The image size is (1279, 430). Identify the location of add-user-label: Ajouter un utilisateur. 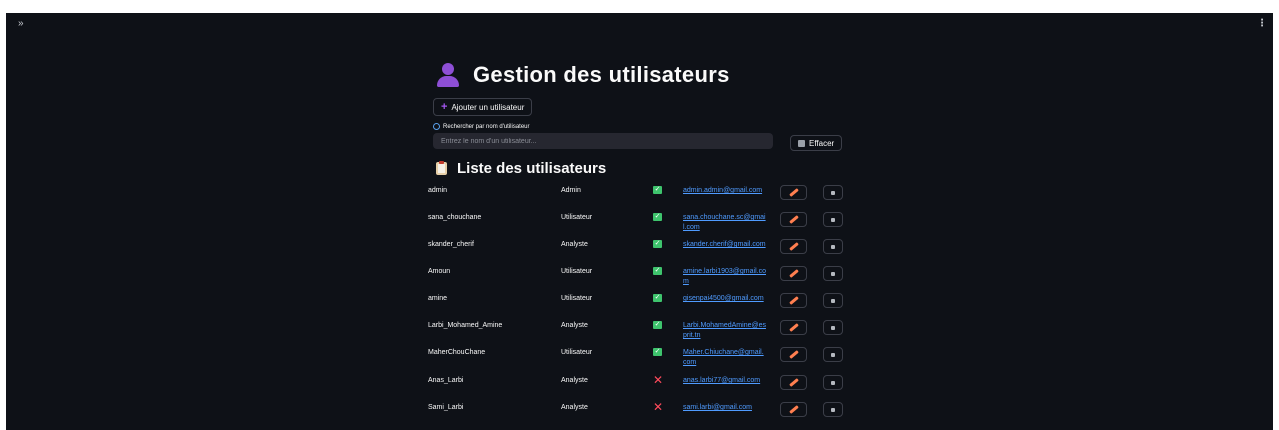
(488, 107).